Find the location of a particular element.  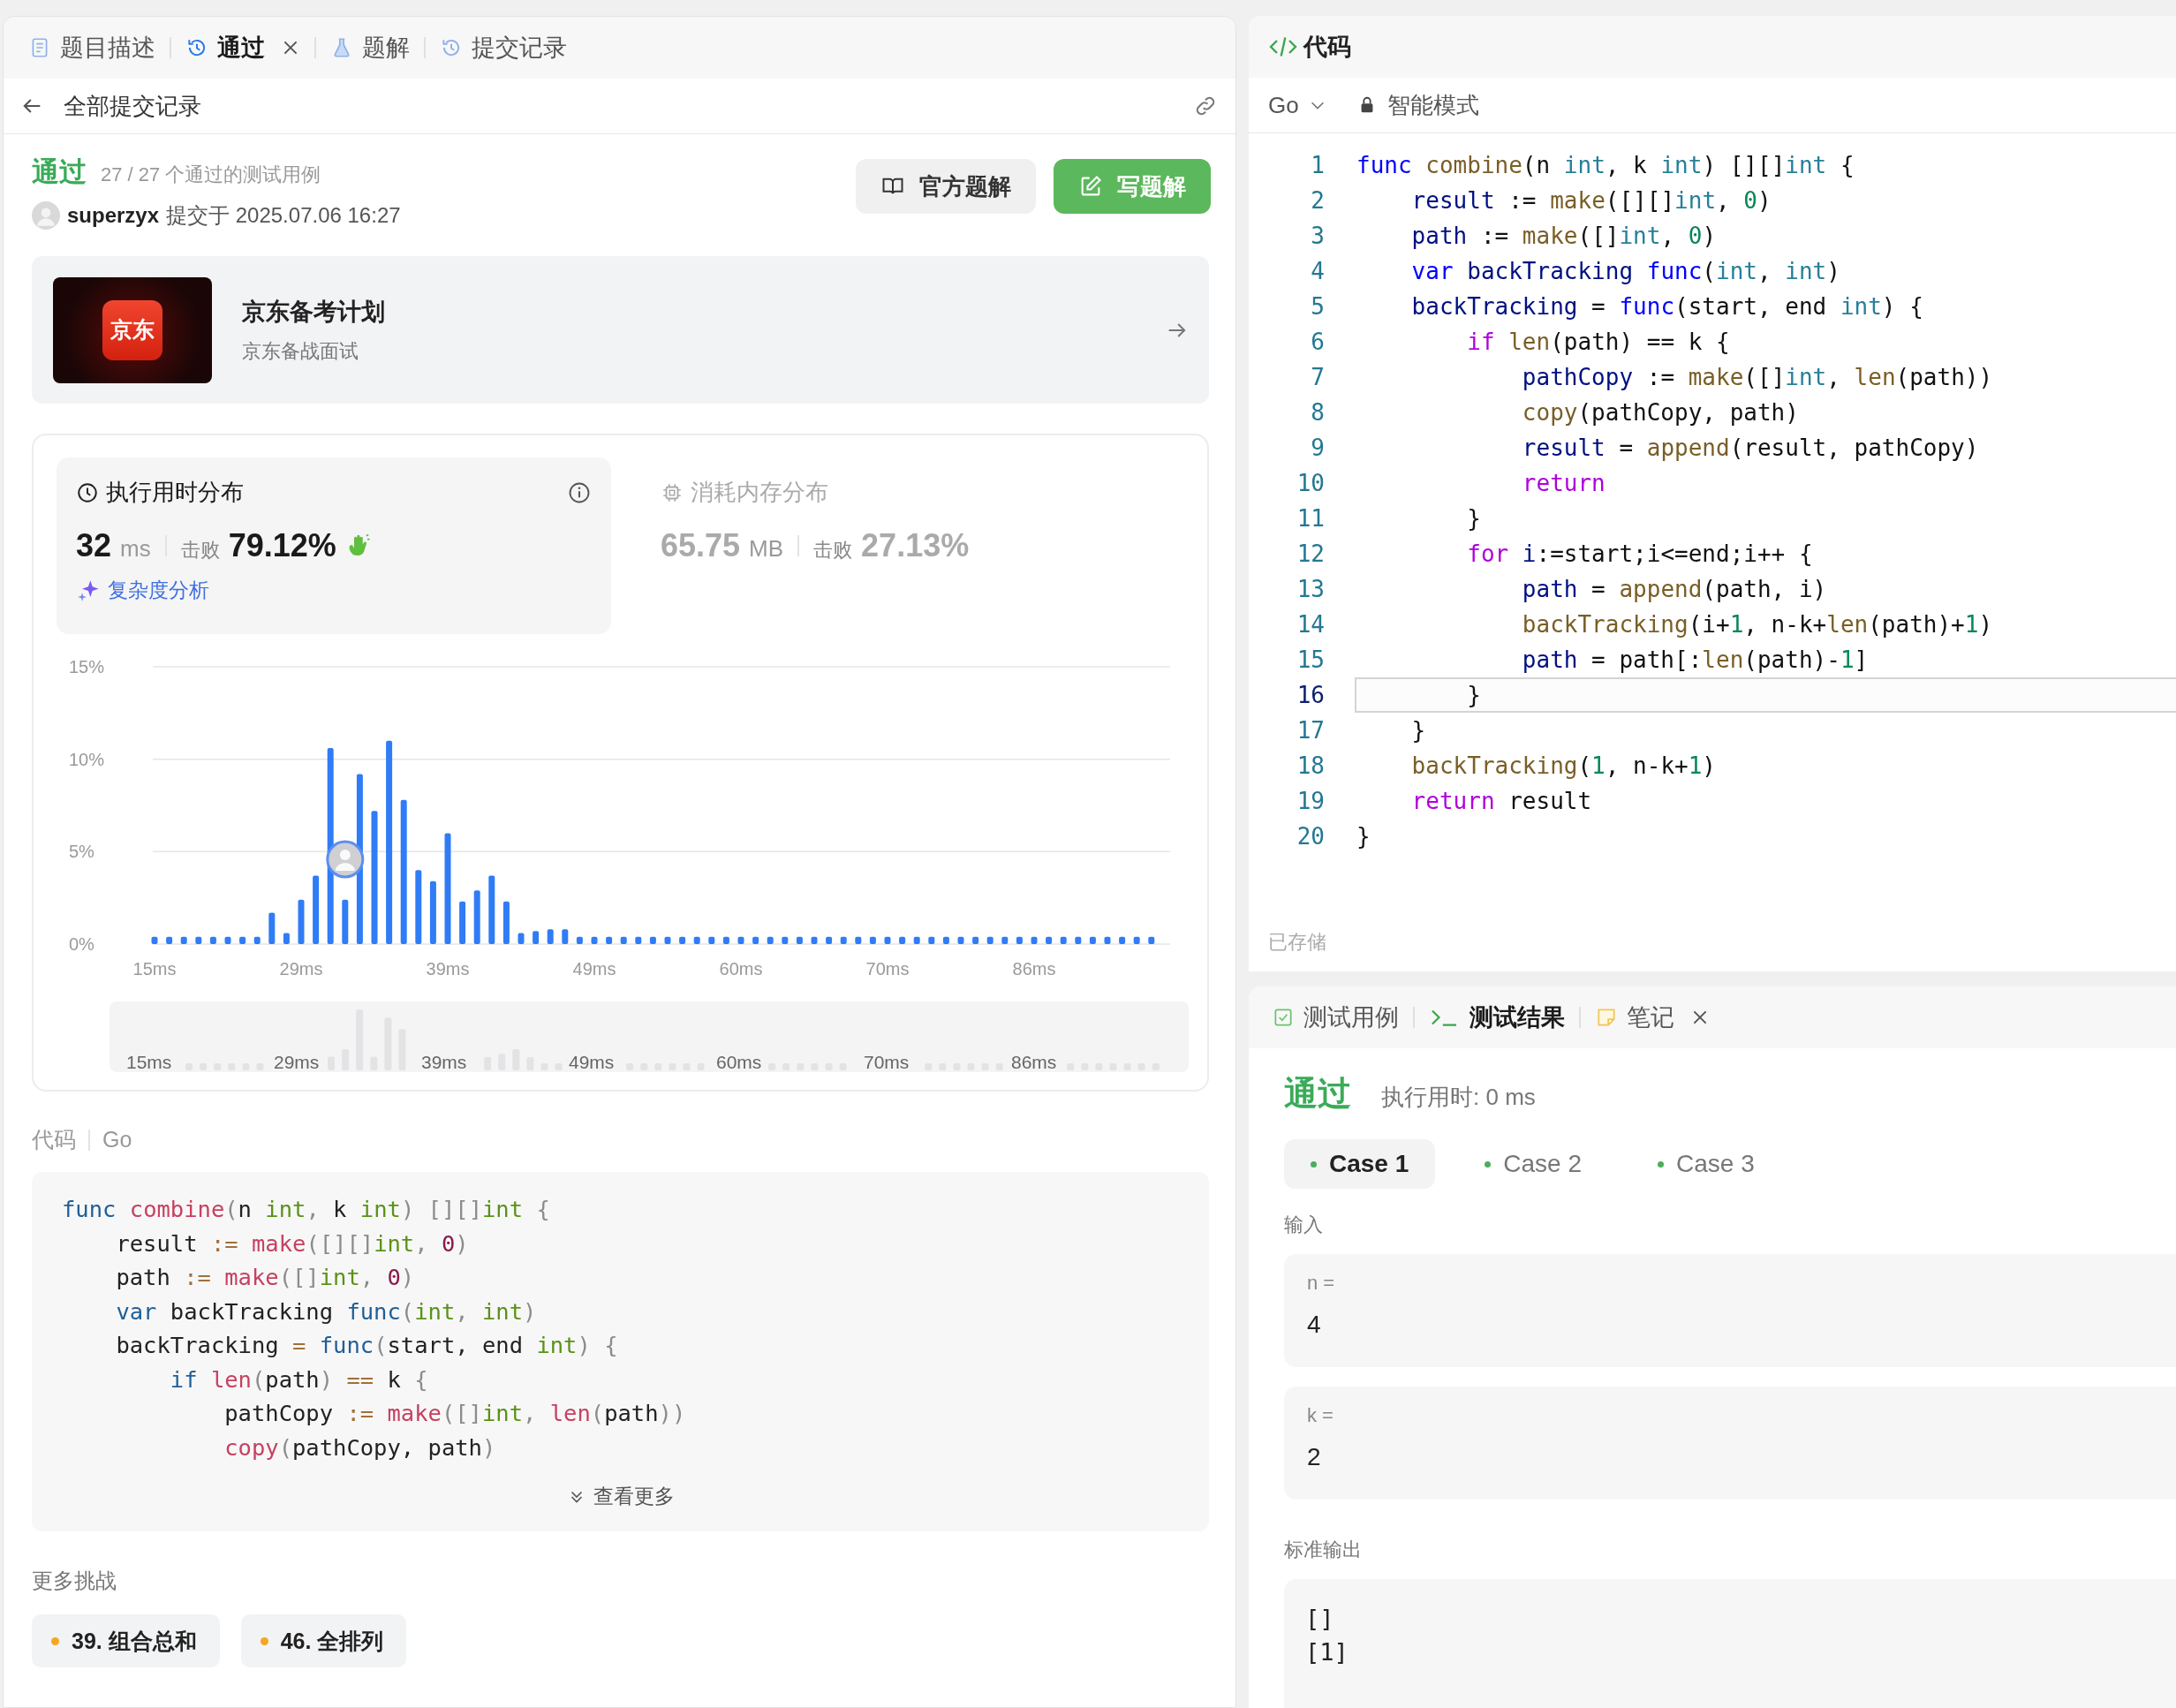

memory-panel: 消耗内存分布 65.75 MB 击败 27.13% is located at coordinates (908, 545).